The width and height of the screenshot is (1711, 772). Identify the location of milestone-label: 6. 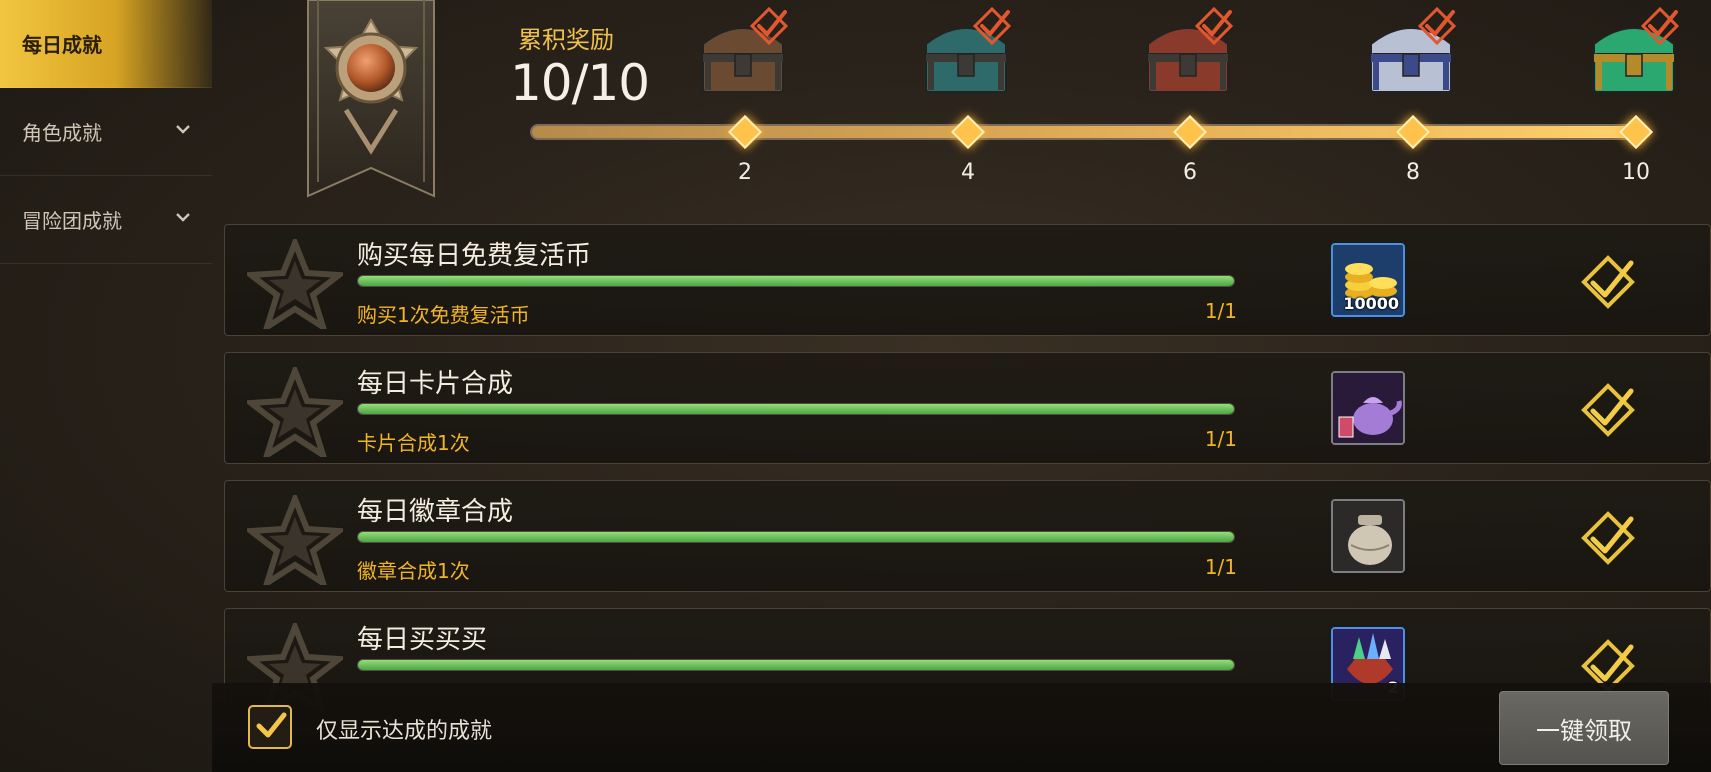
(1190, 172).